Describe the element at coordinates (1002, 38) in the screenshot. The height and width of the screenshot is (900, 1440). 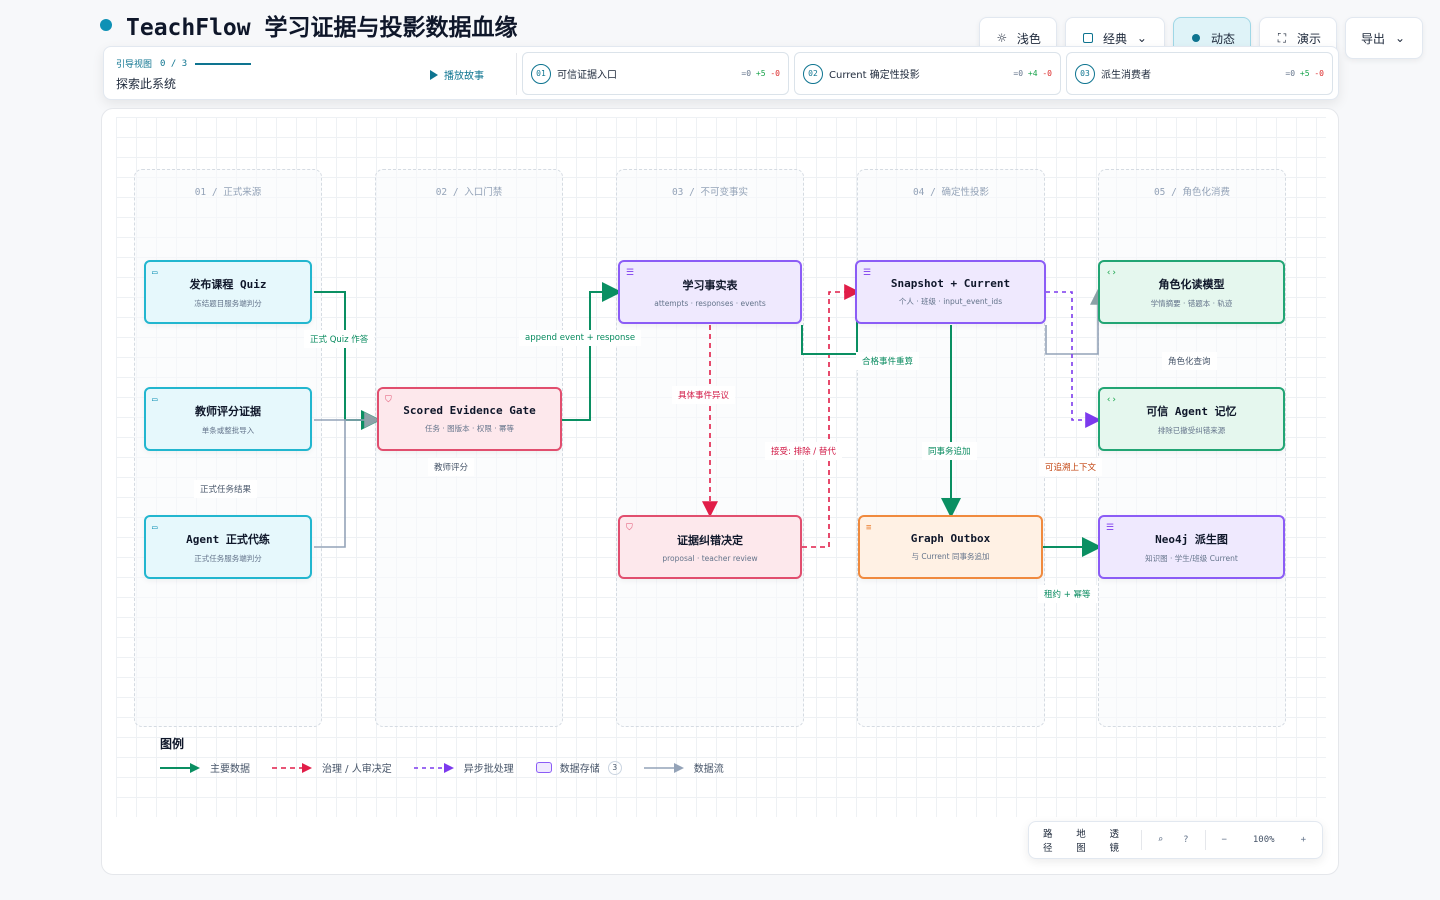
I see `sun-icon: ☼` at that location.